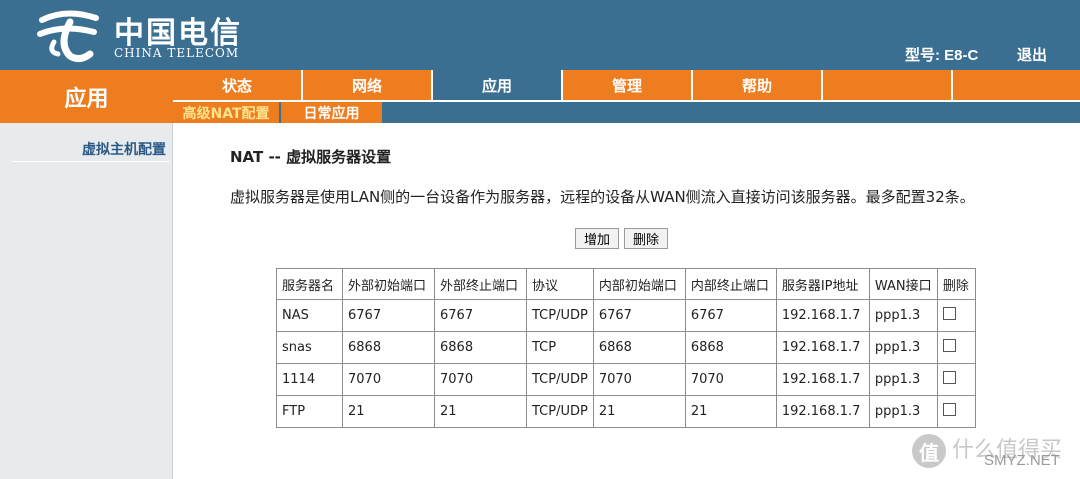 The height and width of the screenshot is (479, 1080). I want to click on cell-int-end-port: 7070, so click(730, 379).